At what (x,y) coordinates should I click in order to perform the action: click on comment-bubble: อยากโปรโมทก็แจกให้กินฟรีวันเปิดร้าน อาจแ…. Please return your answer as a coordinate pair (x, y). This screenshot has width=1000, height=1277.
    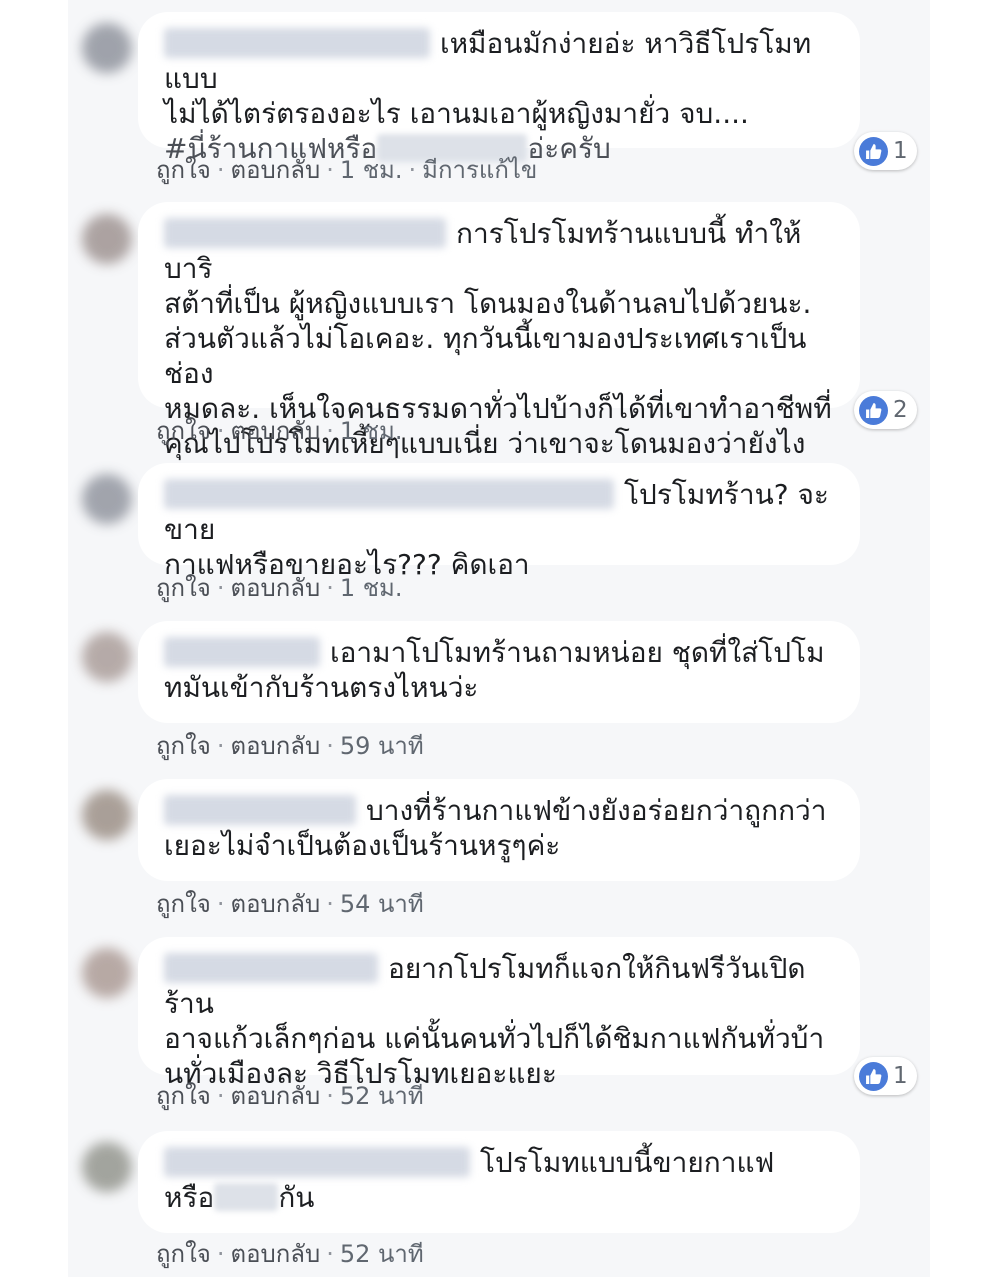
    Looking at the image, I should click on (499, 1013).